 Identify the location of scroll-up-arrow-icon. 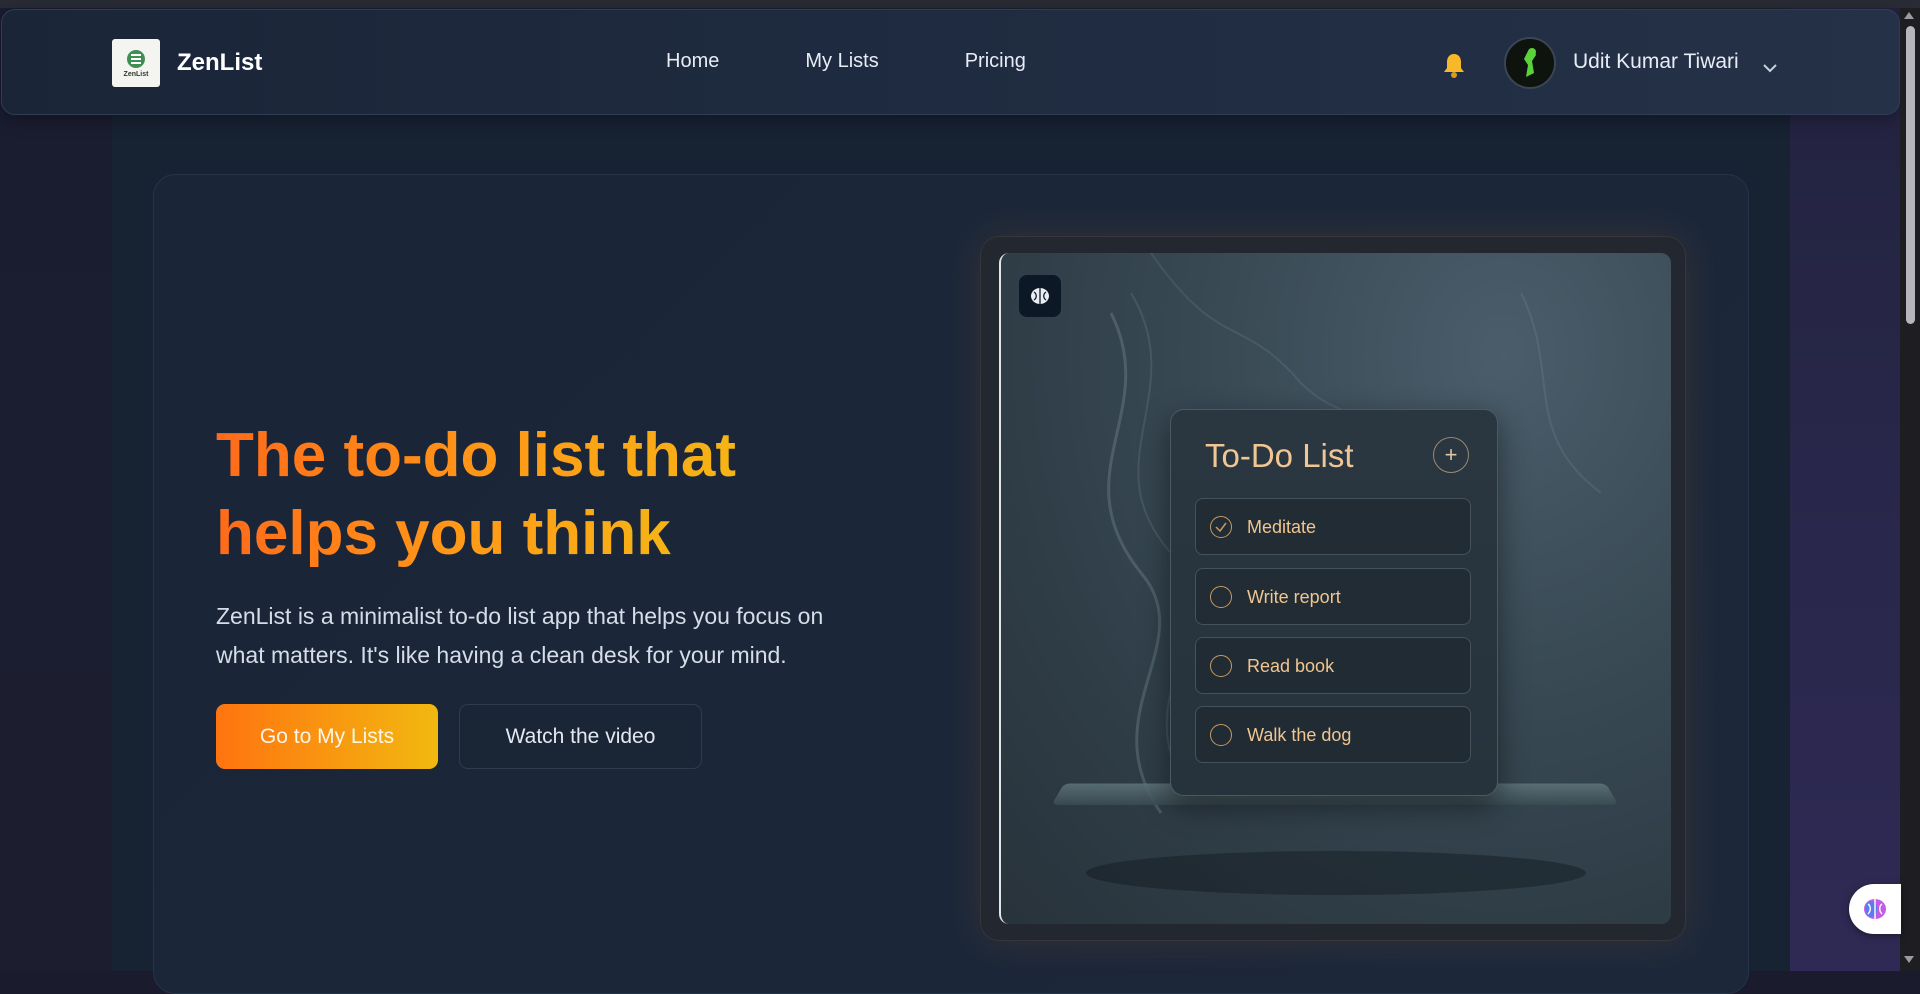
(1909, 15).